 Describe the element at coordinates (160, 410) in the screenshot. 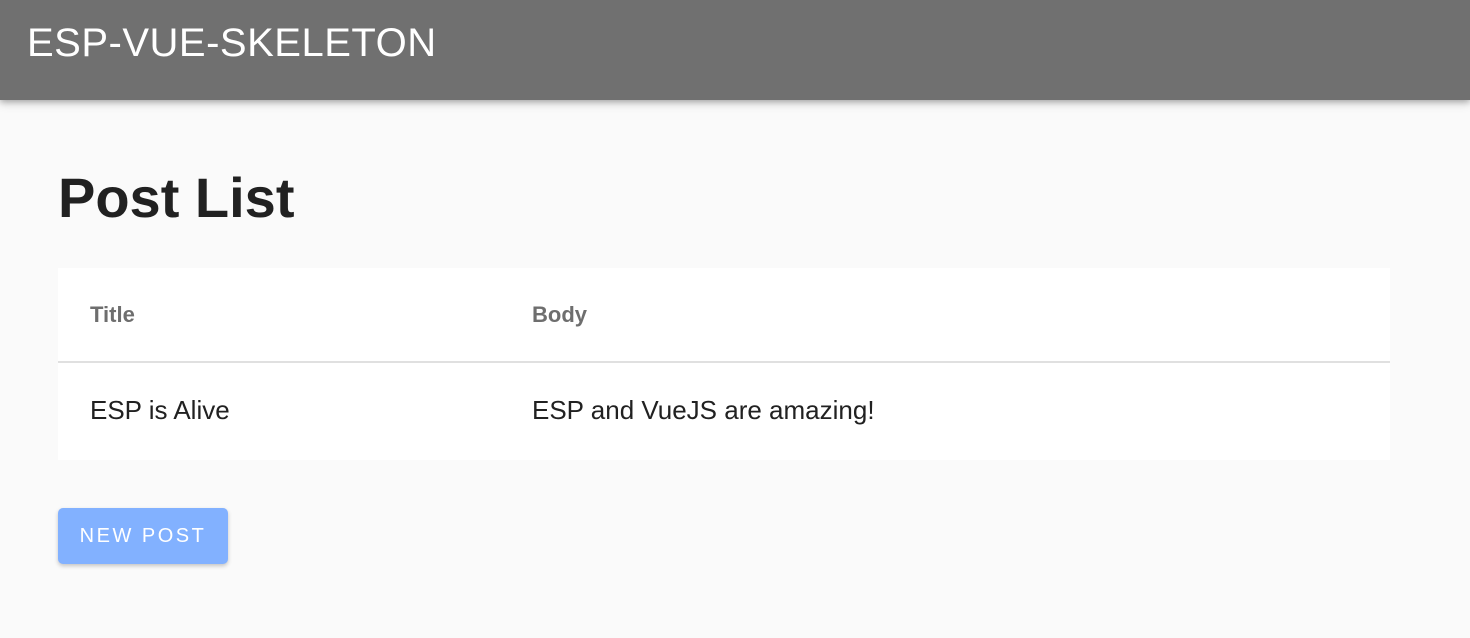

I see `cell-title: ESP is Alive` at that location.